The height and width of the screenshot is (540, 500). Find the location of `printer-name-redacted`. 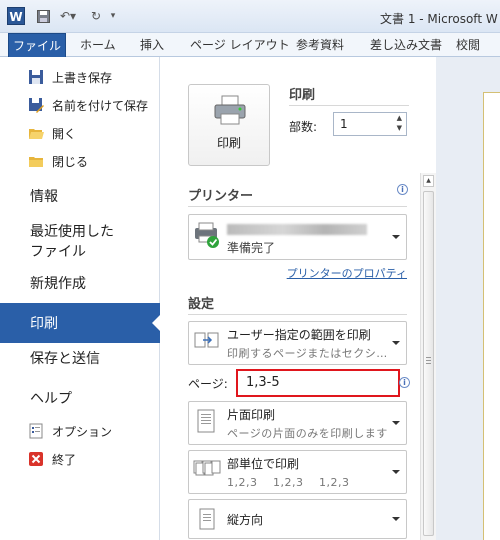

printer-name-redacted is located at coordinates (297, 229).